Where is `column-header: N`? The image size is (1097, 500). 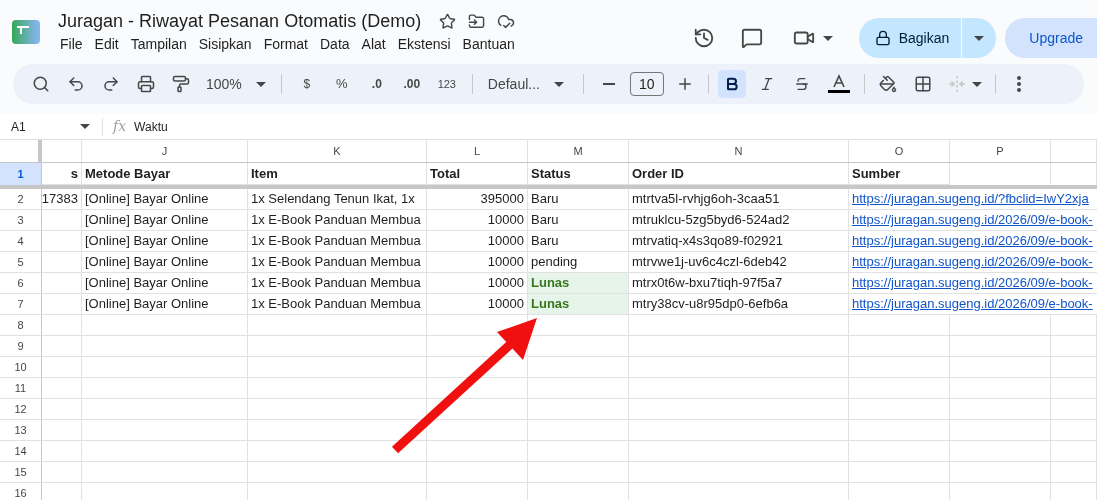 column-header: N is located at coordinates (738, 151).